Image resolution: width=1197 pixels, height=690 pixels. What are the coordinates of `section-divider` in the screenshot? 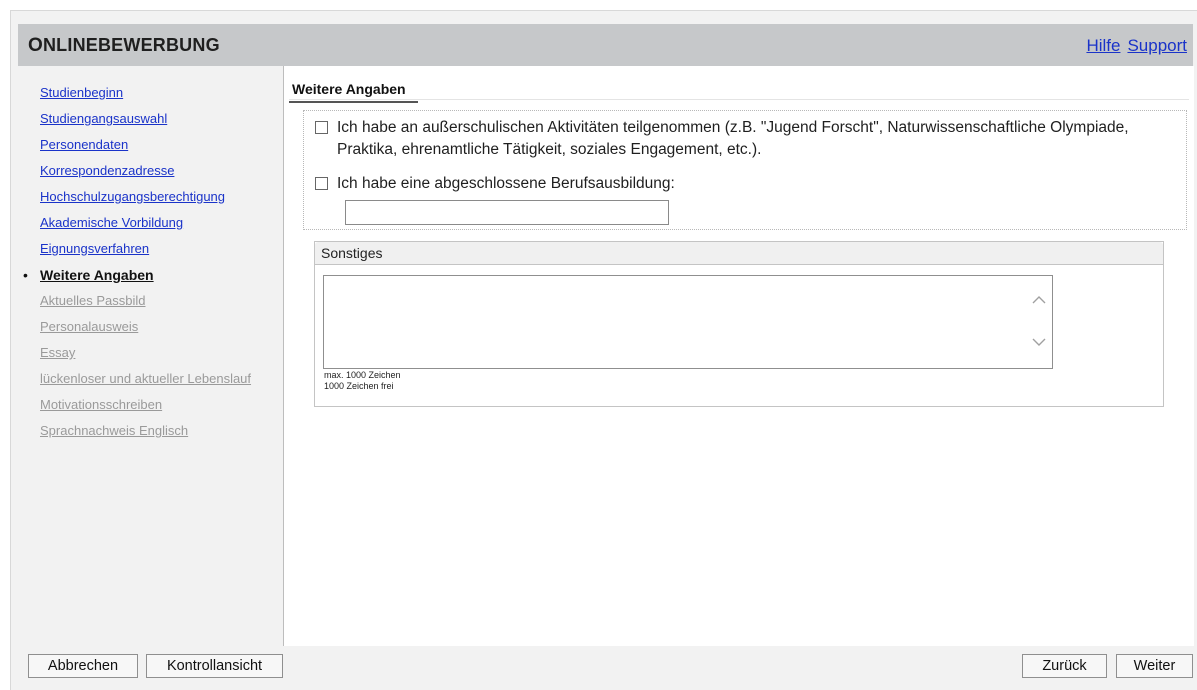 It's located at (739, 99).